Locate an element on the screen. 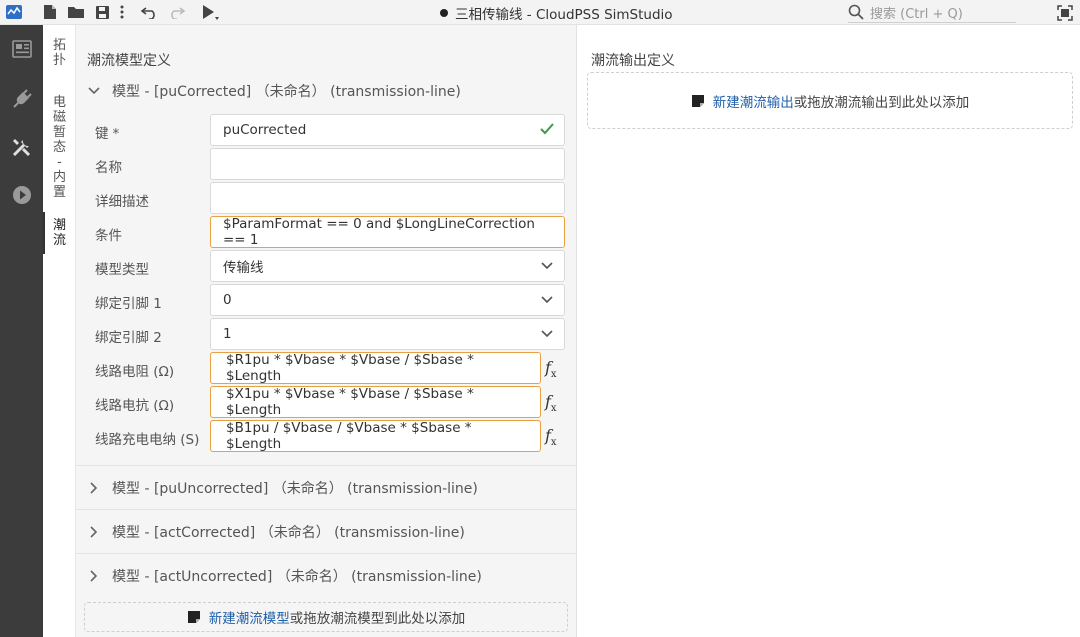  pin1-select: 0 is located at coordinates (387, 300).